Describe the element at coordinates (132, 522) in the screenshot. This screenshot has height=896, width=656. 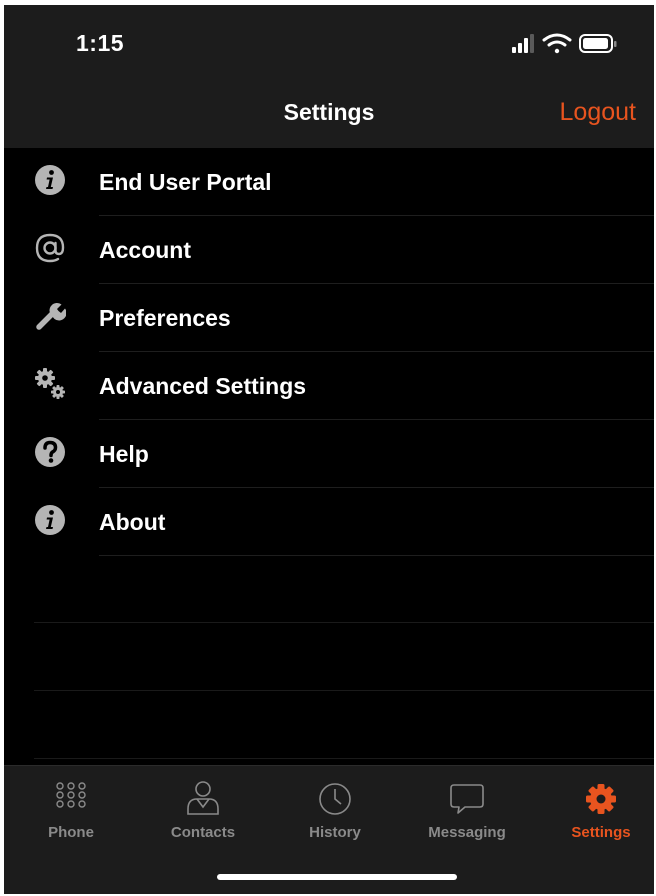
I see `menu-item-label: About` at that location.